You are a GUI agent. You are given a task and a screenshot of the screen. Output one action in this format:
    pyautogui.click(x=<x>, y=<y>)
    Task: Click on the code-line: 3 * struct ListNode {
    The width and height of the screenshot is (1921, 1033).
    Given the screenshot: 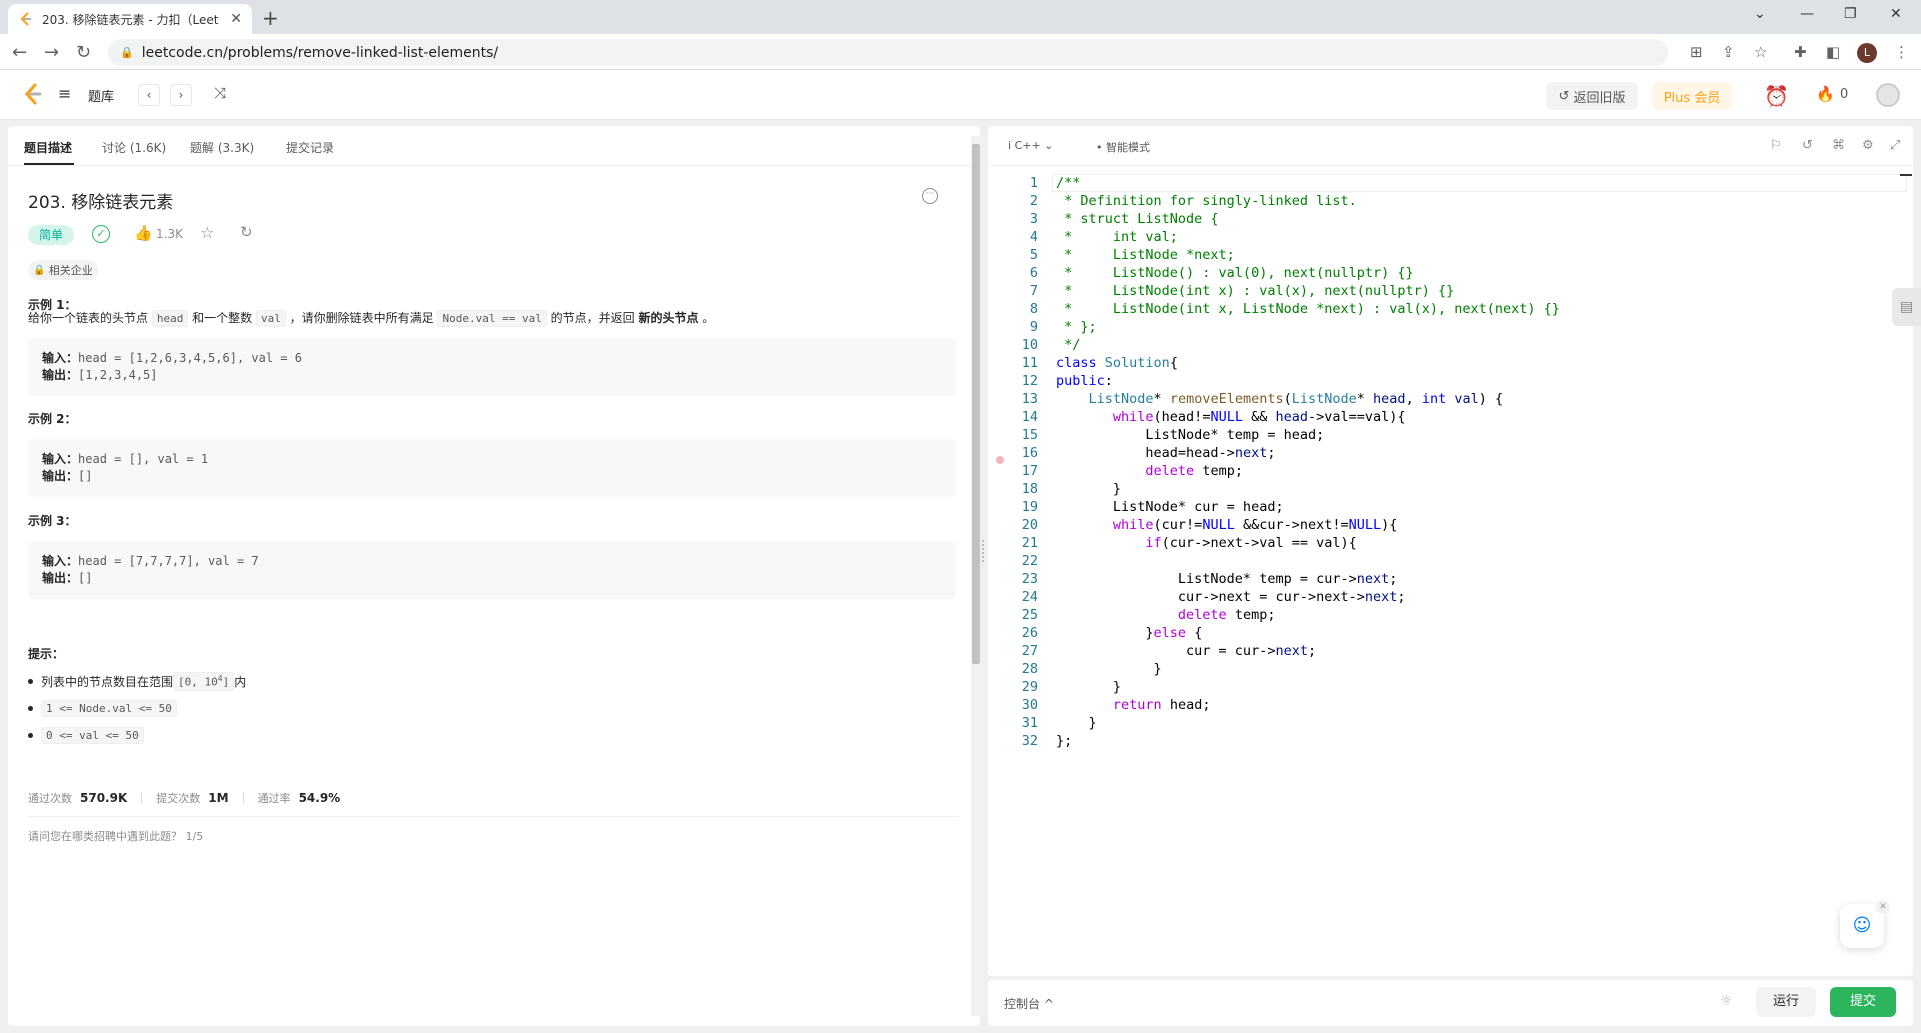 What is the action you would take?
    pyautogui.click(x=1103, y=219)
    